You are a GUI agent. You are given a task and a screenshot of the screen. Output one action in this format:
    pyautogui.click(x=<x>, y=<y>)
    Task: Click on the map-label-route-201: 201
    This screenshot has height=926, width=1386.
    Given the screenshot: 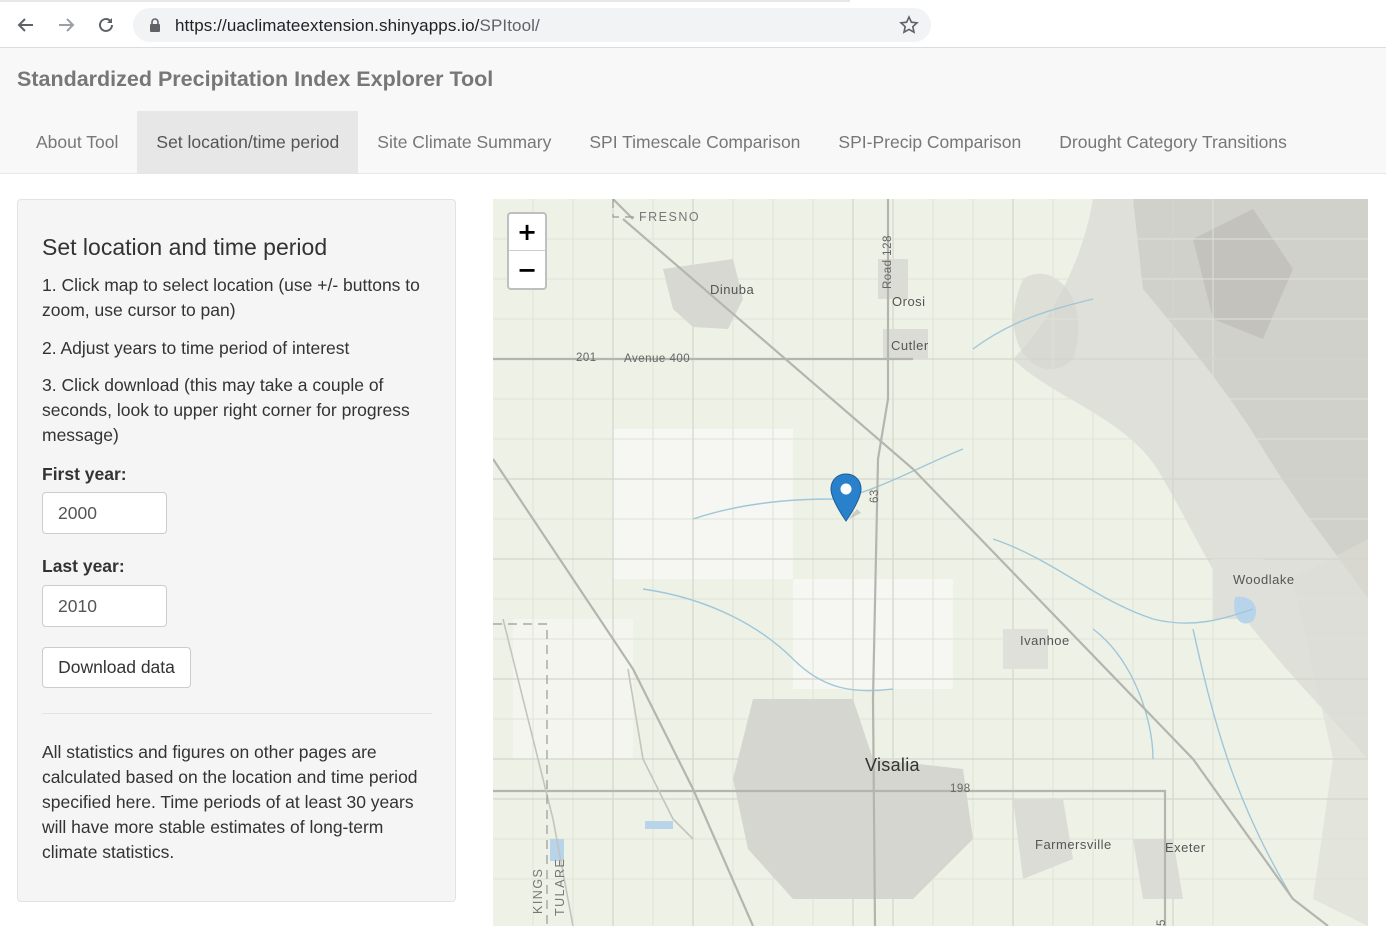 What is the action you would take?
    pyautogui.click(x=586, y=358)
    